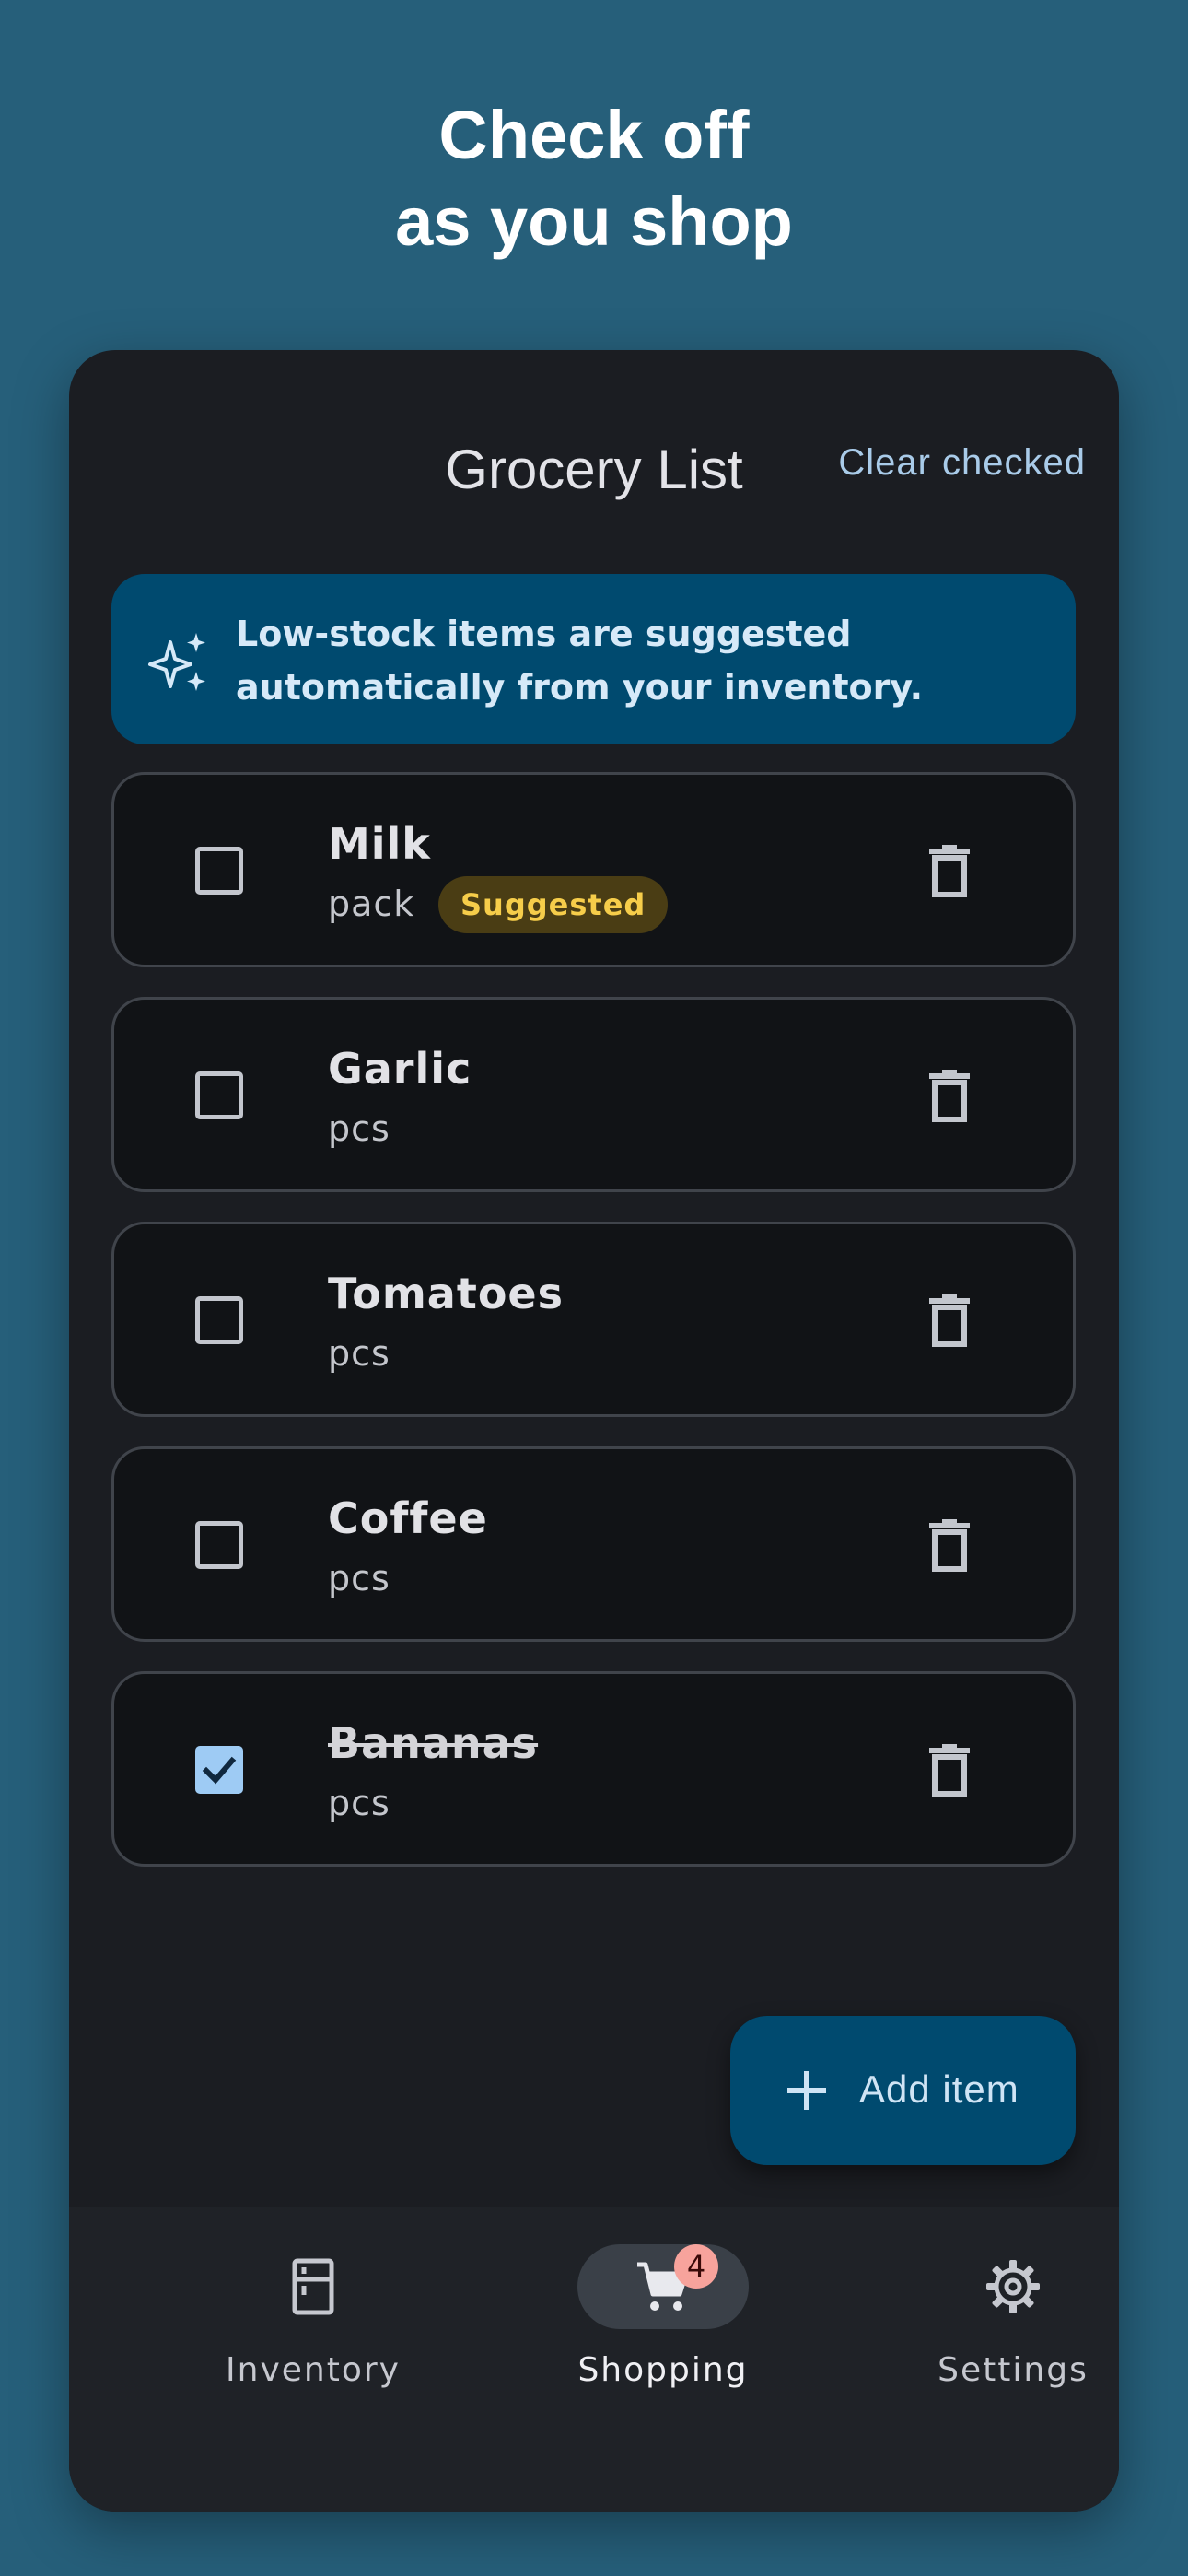 The image size is (1188, 2576). I want to click on plus-icon, so click(806, 2090).